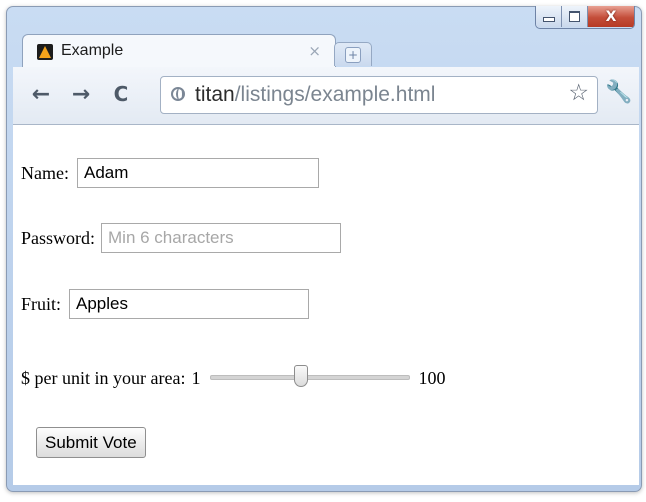 The image size is (646, 502). I want to click on password-label: Password:, so click(58, 237).